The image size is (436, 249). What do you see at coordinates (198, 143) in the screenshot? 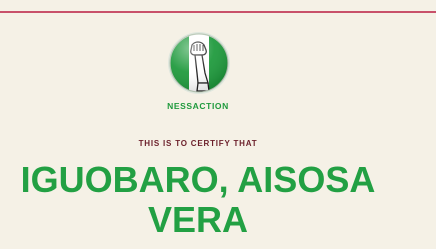
I see `certify-statement: THIS IS TO CERTIFY THAT` at bounding box center [198, 143].